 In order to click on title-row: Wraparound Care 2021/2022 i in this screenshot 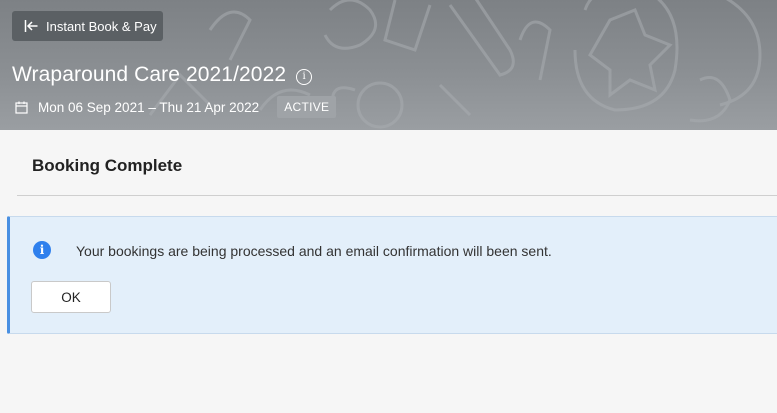, I will do `click(162, 75)`.